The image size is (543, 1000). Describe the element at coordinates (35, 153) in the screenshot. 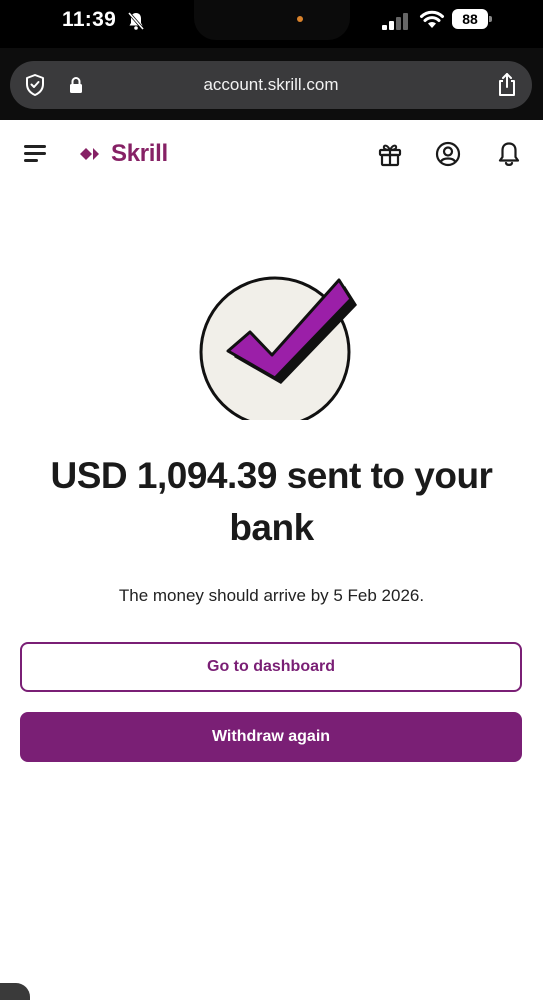

I see `menu-button` at that location.